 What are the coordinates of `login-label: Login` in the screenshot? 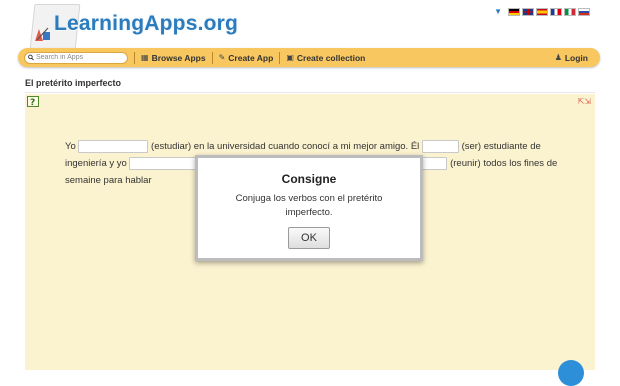 It's located at (576, 57).